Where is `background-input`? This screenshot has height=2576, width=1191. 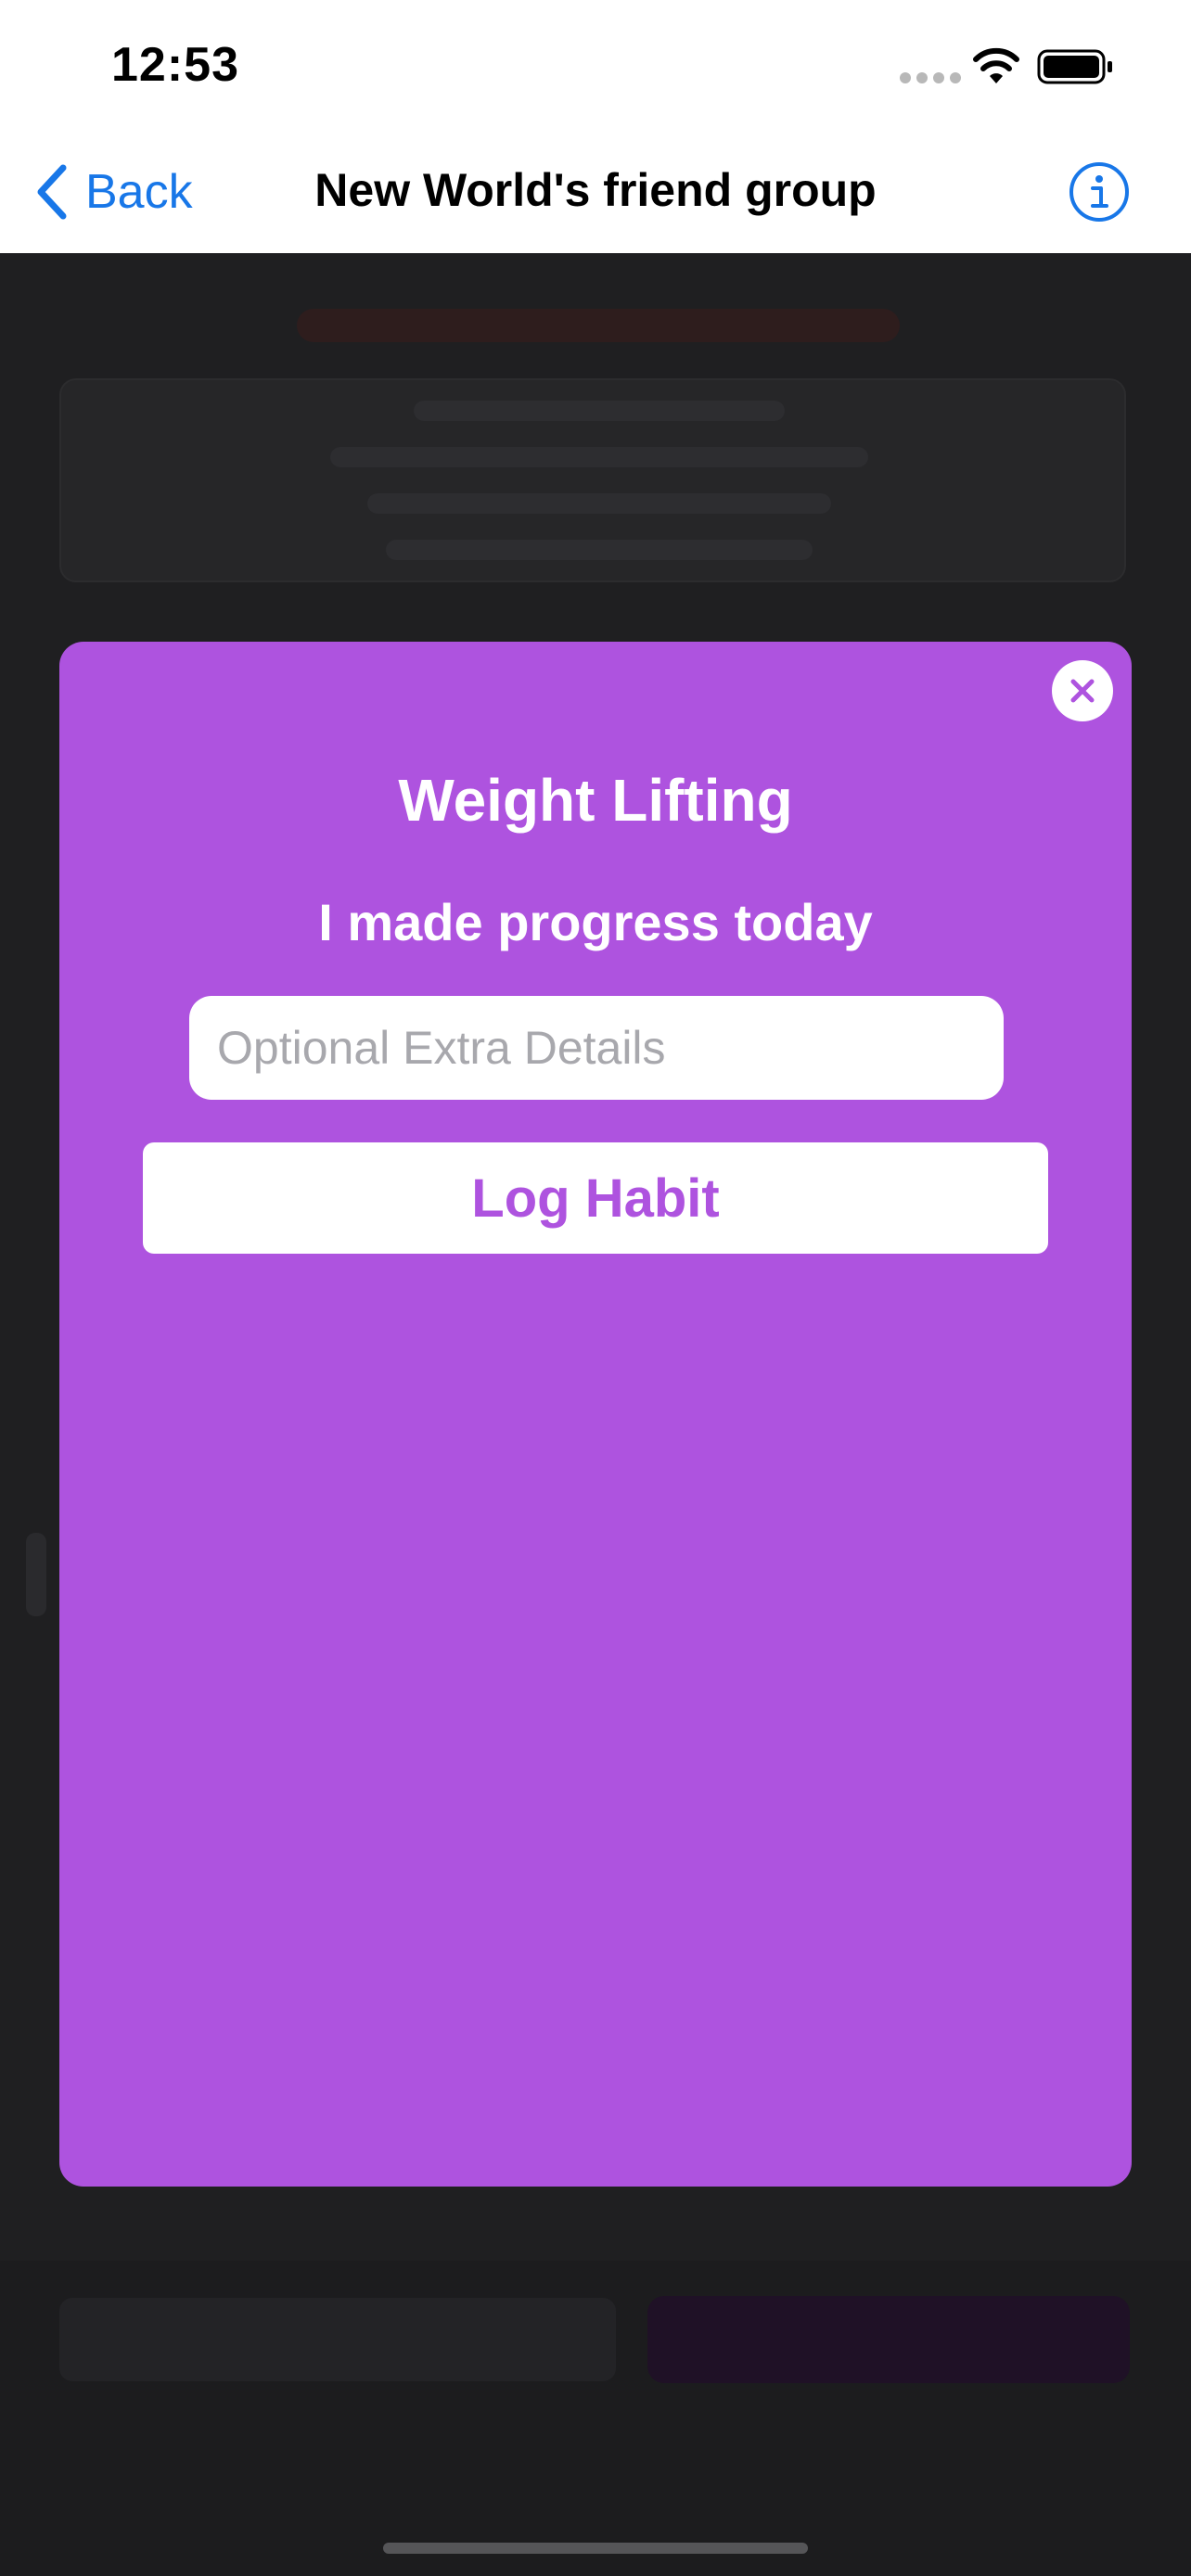
background-input is located at coordinates (337, 2339).